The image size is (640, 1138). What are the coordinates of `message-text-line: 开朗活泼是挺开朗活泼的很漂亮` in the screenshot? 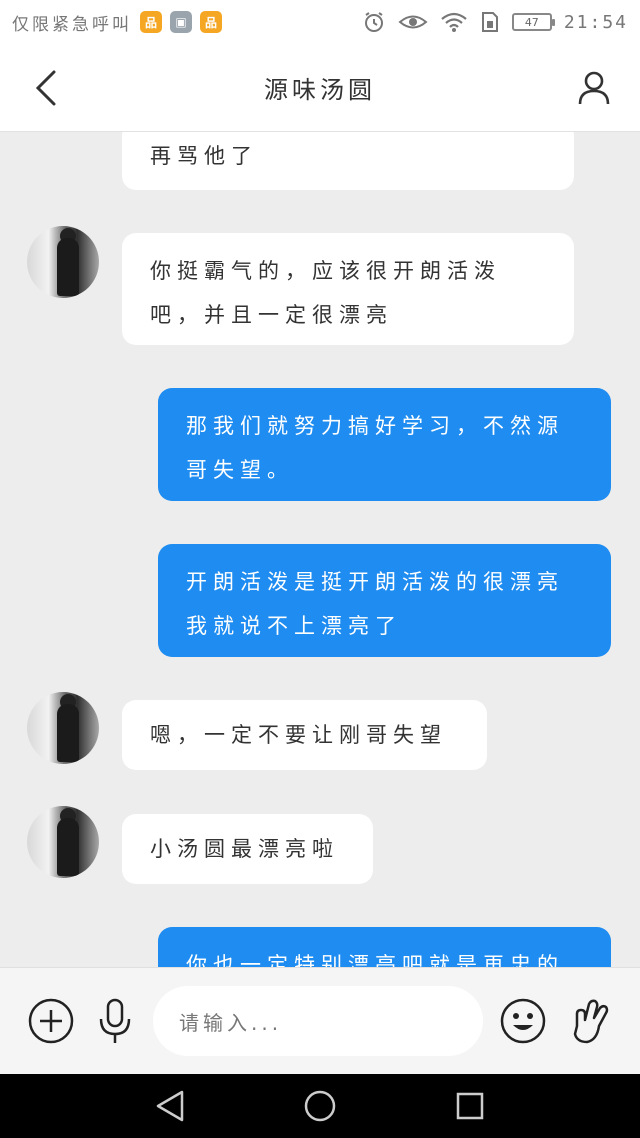 It's located at (375, 582).